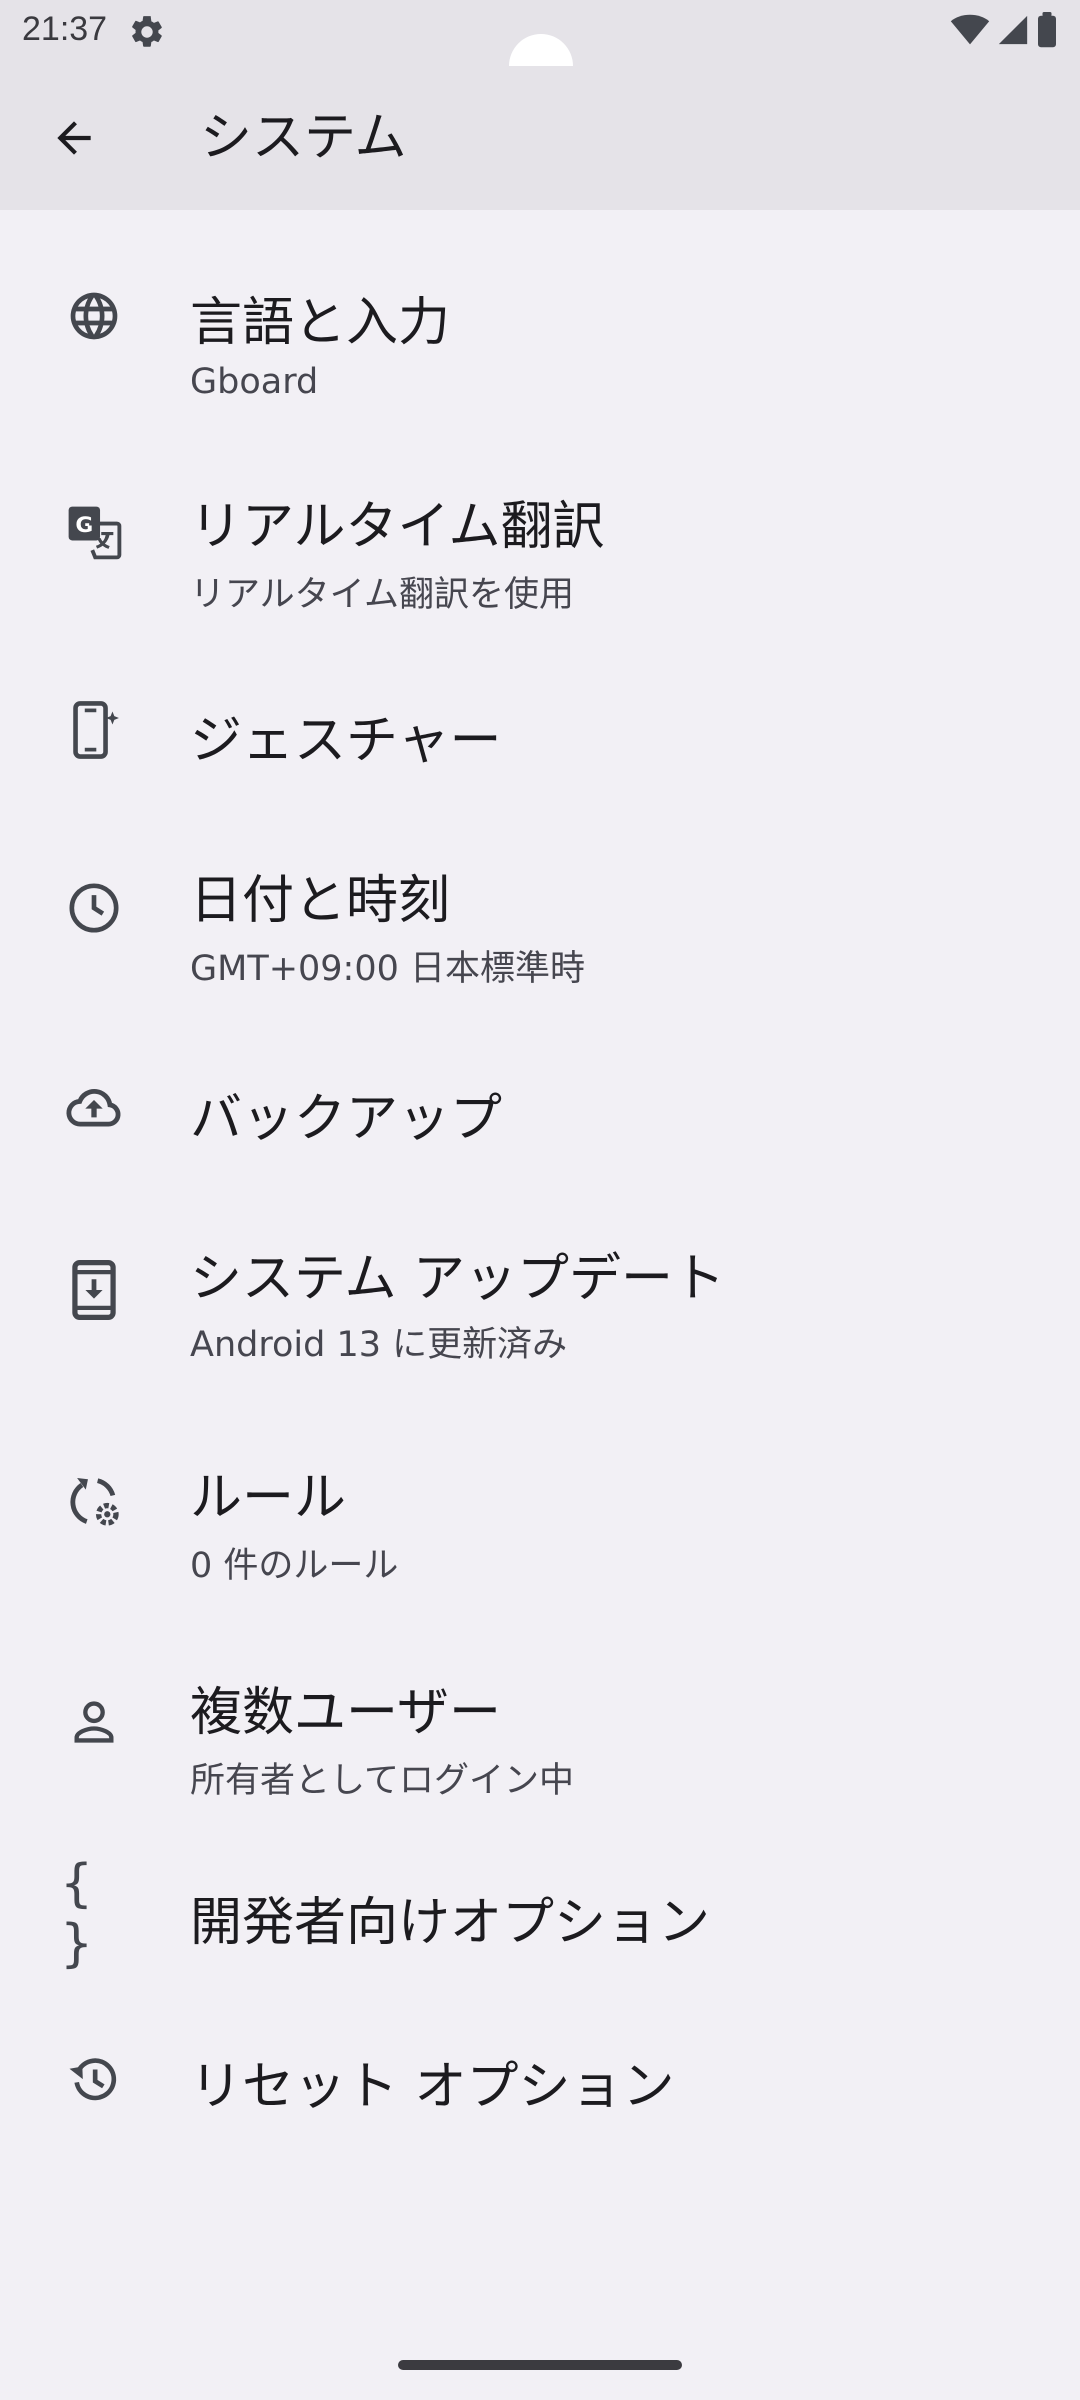  What do you see at coordinates (970, 32) in the screenshot?
I see `wifi-icon` at bounding box center [970, 32].